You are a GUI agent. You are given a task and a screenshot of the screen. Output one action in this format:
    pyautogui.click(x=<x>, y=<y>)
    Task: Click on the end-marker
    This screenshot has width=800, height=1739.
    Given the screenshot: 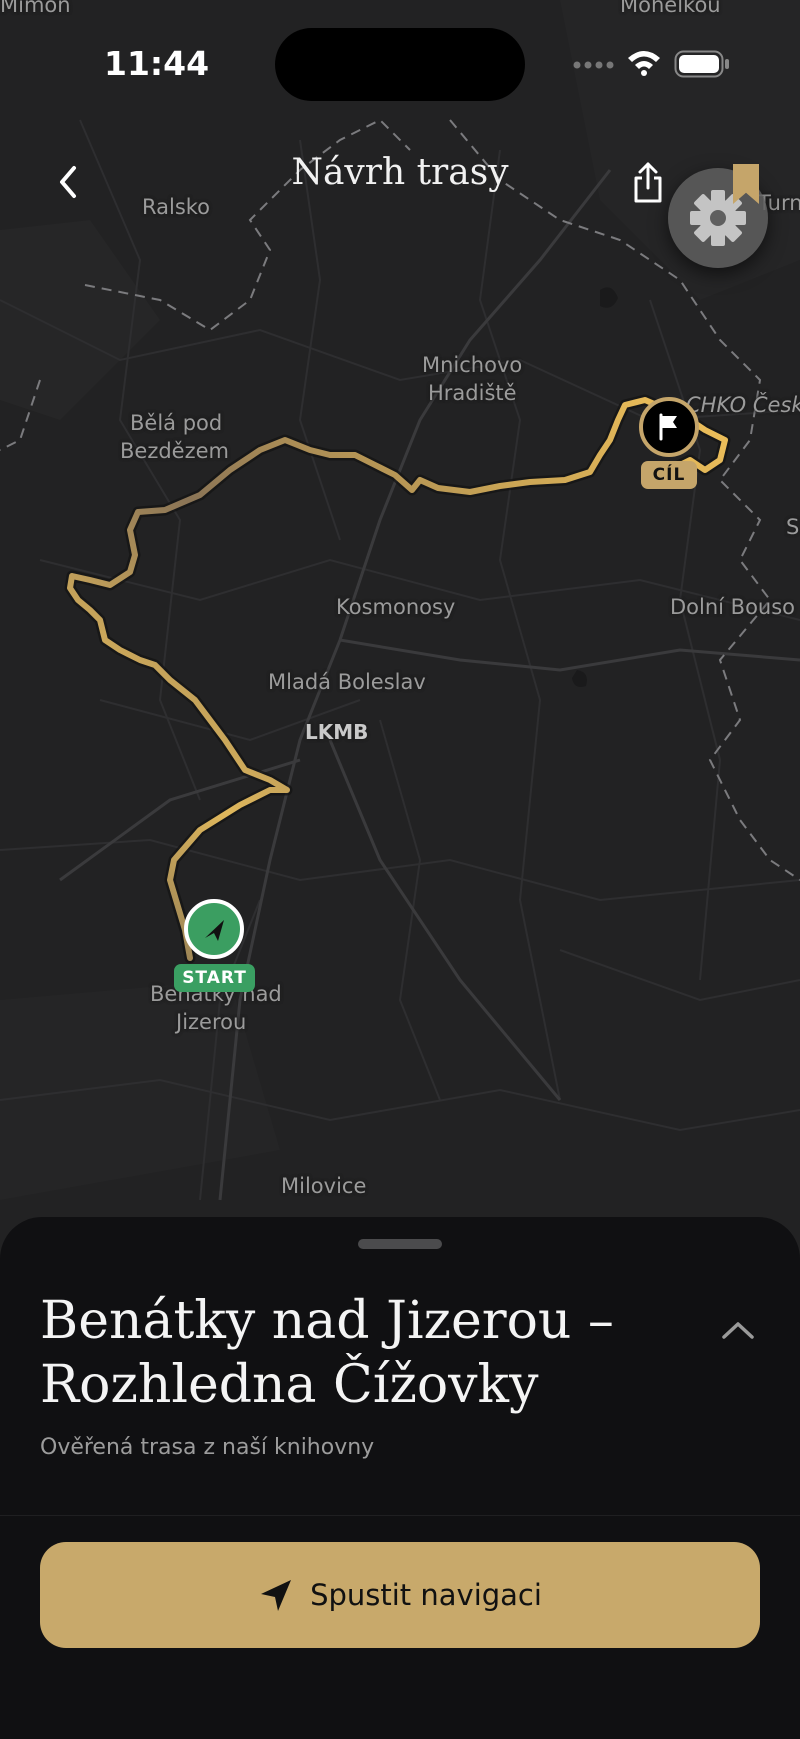 What is the action you would take?
    pyautogui.click(x=669, y=427)
    